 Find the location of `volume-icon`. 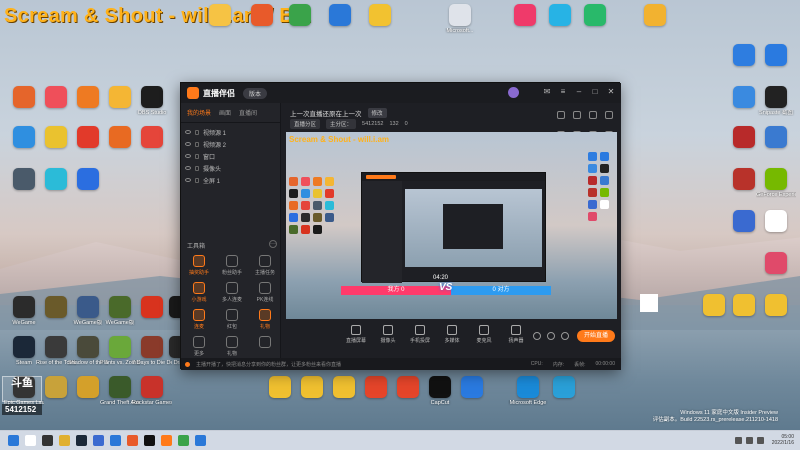

volume-icon is located at coordinates (749, 440).